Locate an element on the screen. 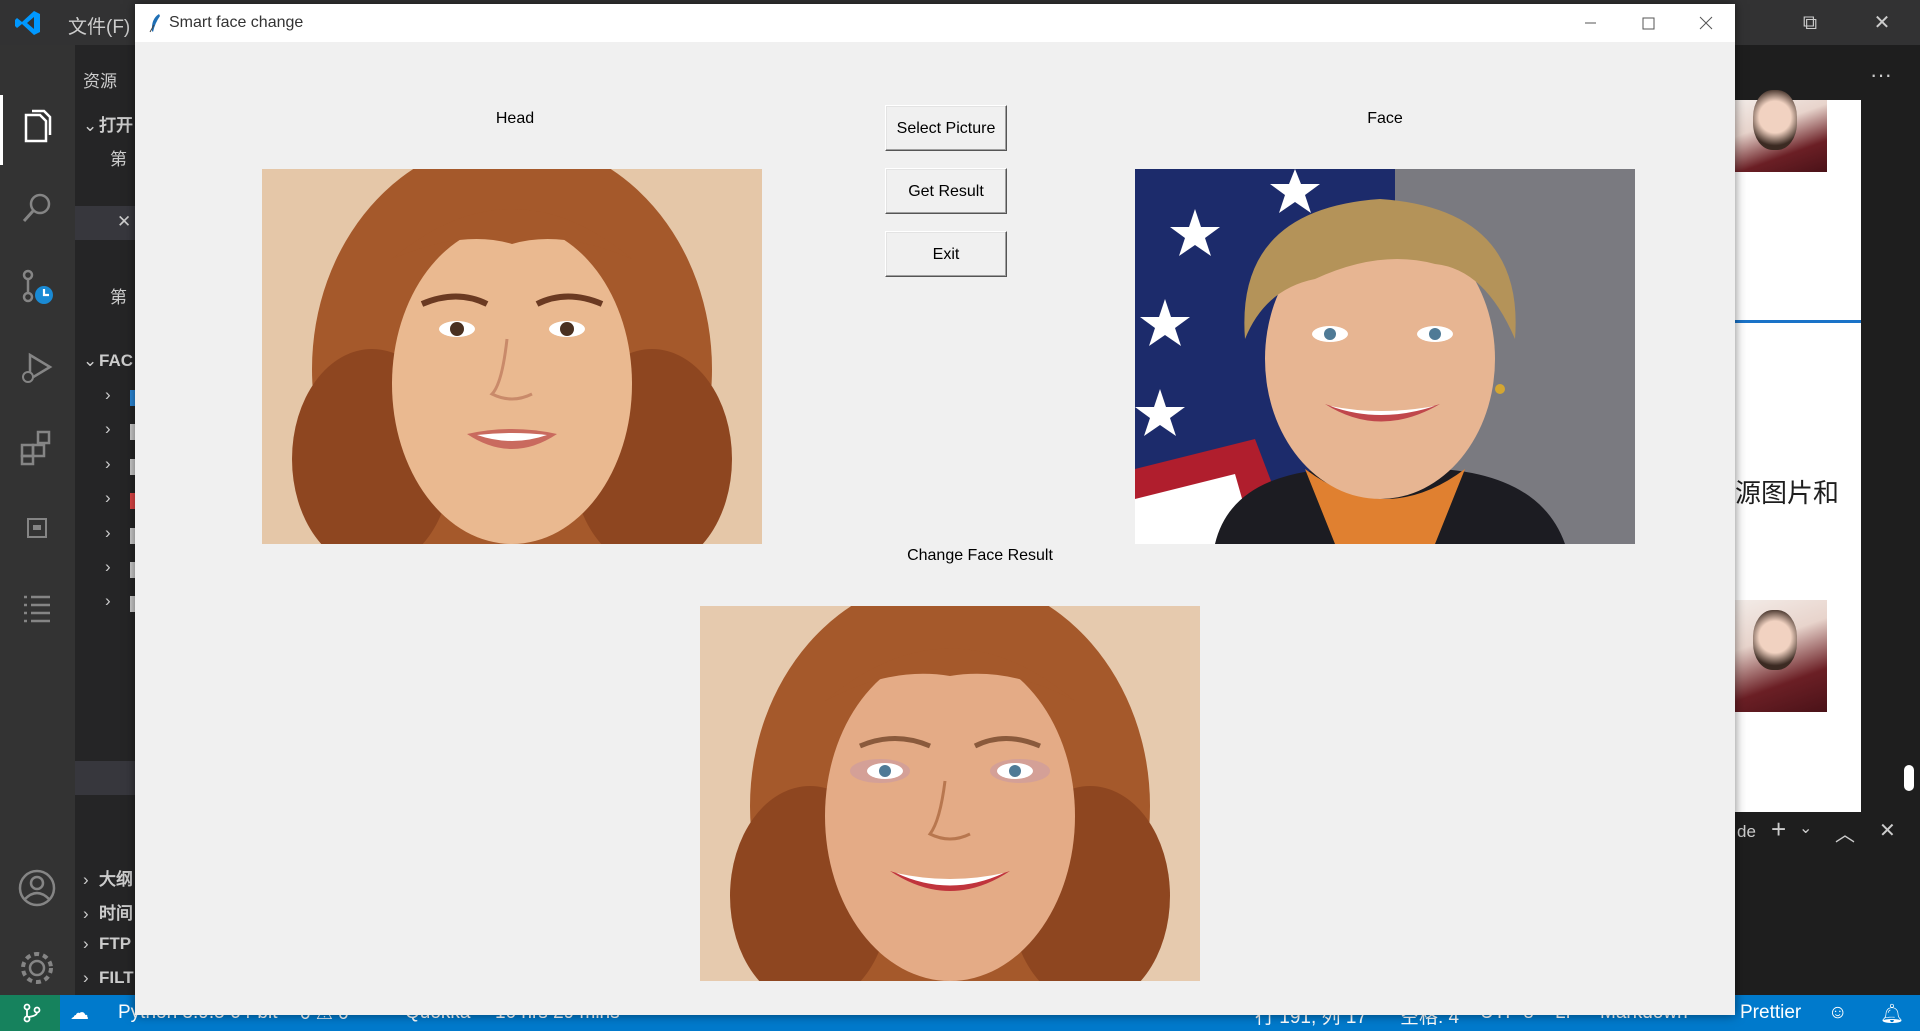 The width and height of the screenshot is (1920, 1031). result-label: Change Face Result is located at coordinates (980, 555).